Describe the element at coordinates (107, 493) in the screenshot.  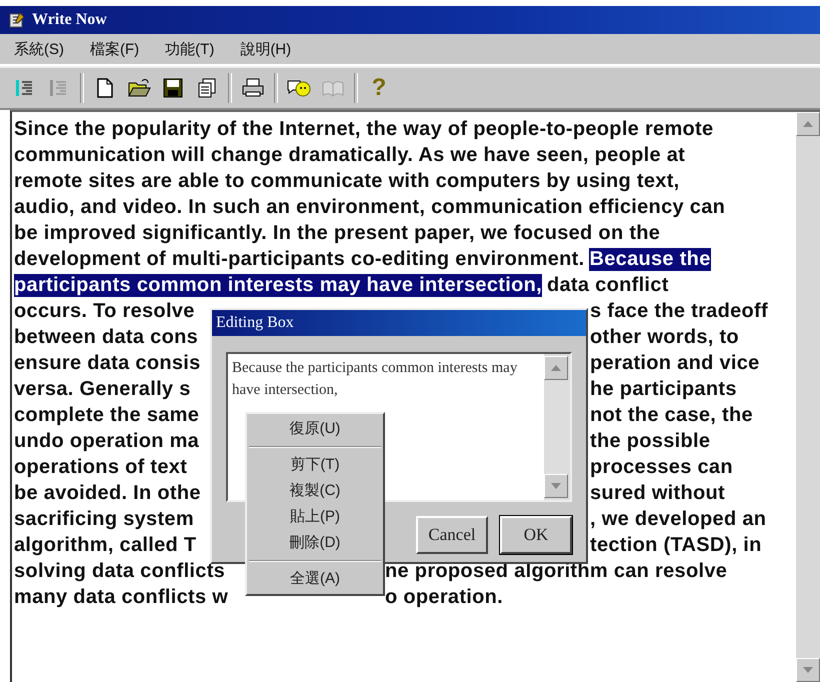
I see `document-text: be avoided. In othe` at that location.